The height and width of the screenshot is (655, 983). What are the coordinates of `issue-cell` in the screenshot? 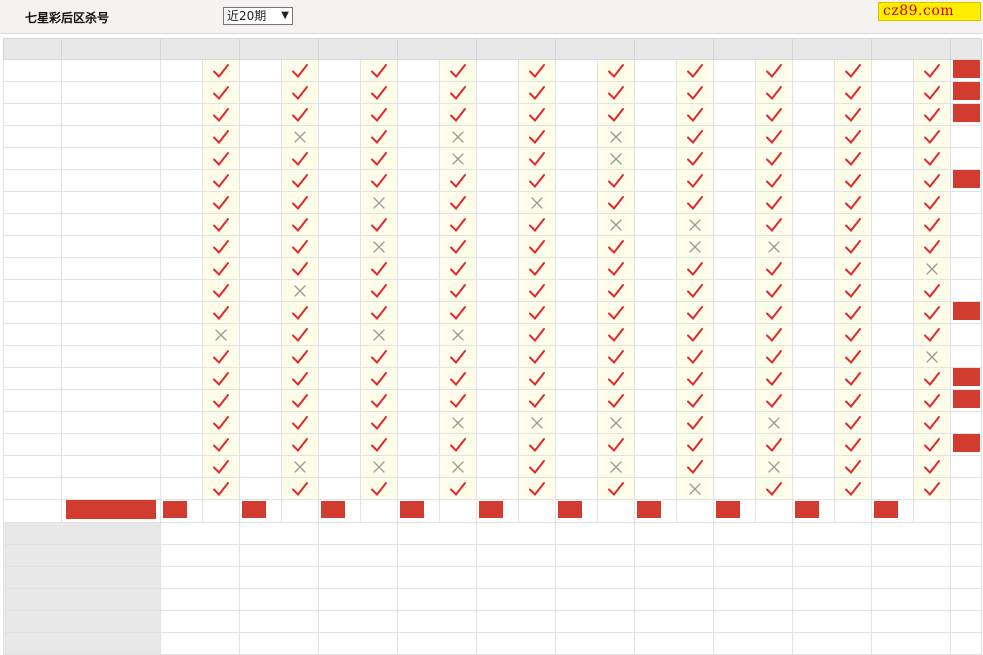 It's located at (32, 334).